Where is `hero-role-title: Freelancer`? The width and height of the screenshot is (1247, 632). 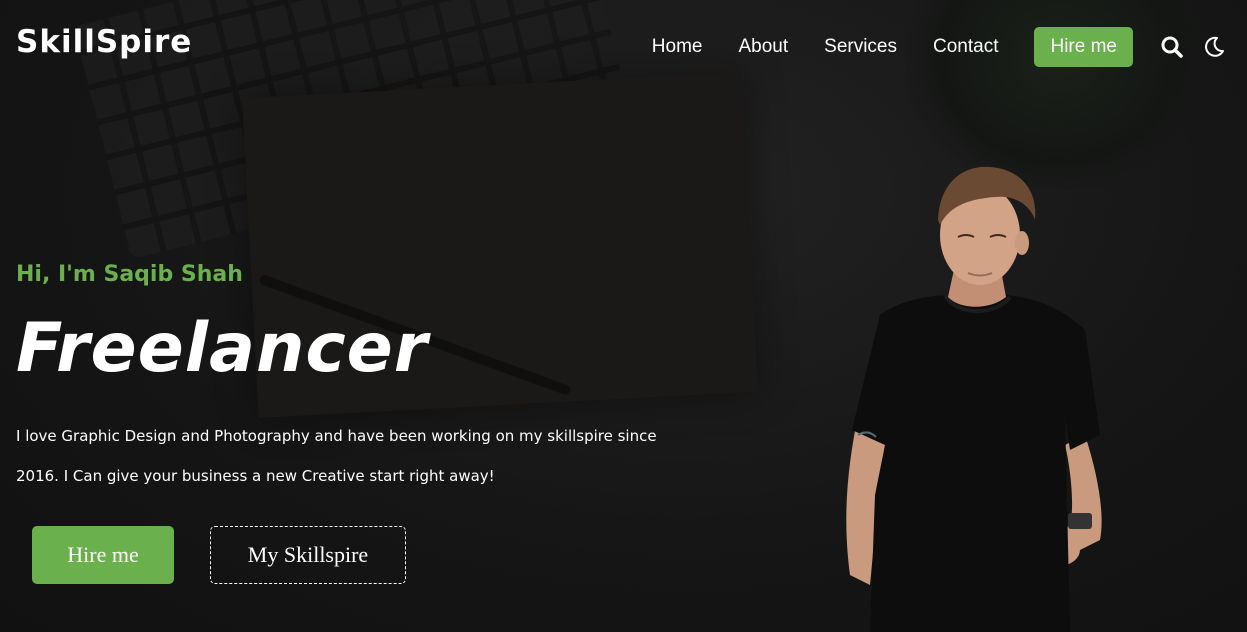 hero-role-title: Freelancer is located at coordinates (222, 348).